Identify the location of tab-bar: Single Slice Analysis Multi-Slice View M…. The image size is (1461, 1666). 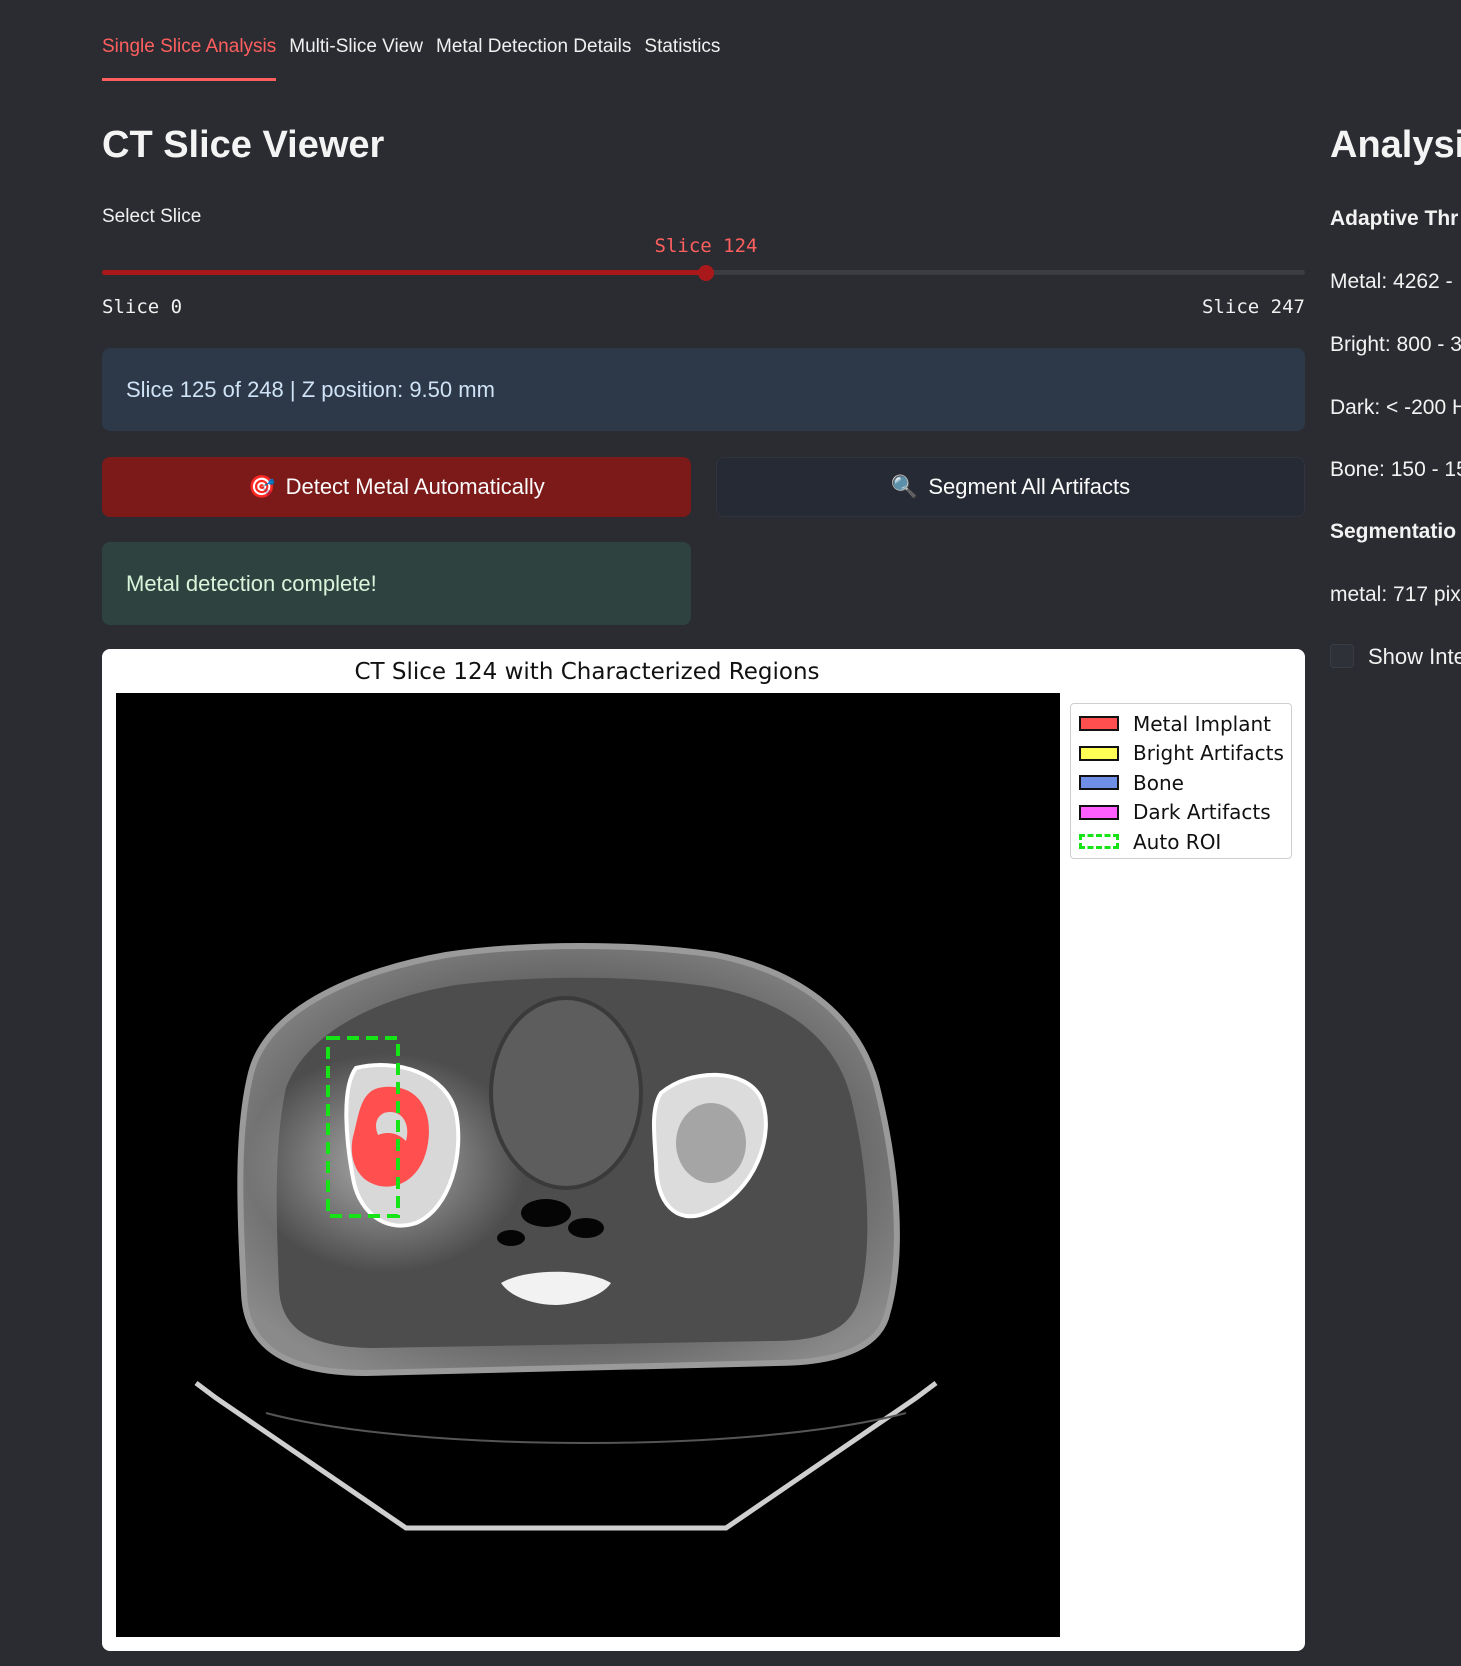
(411, 58).